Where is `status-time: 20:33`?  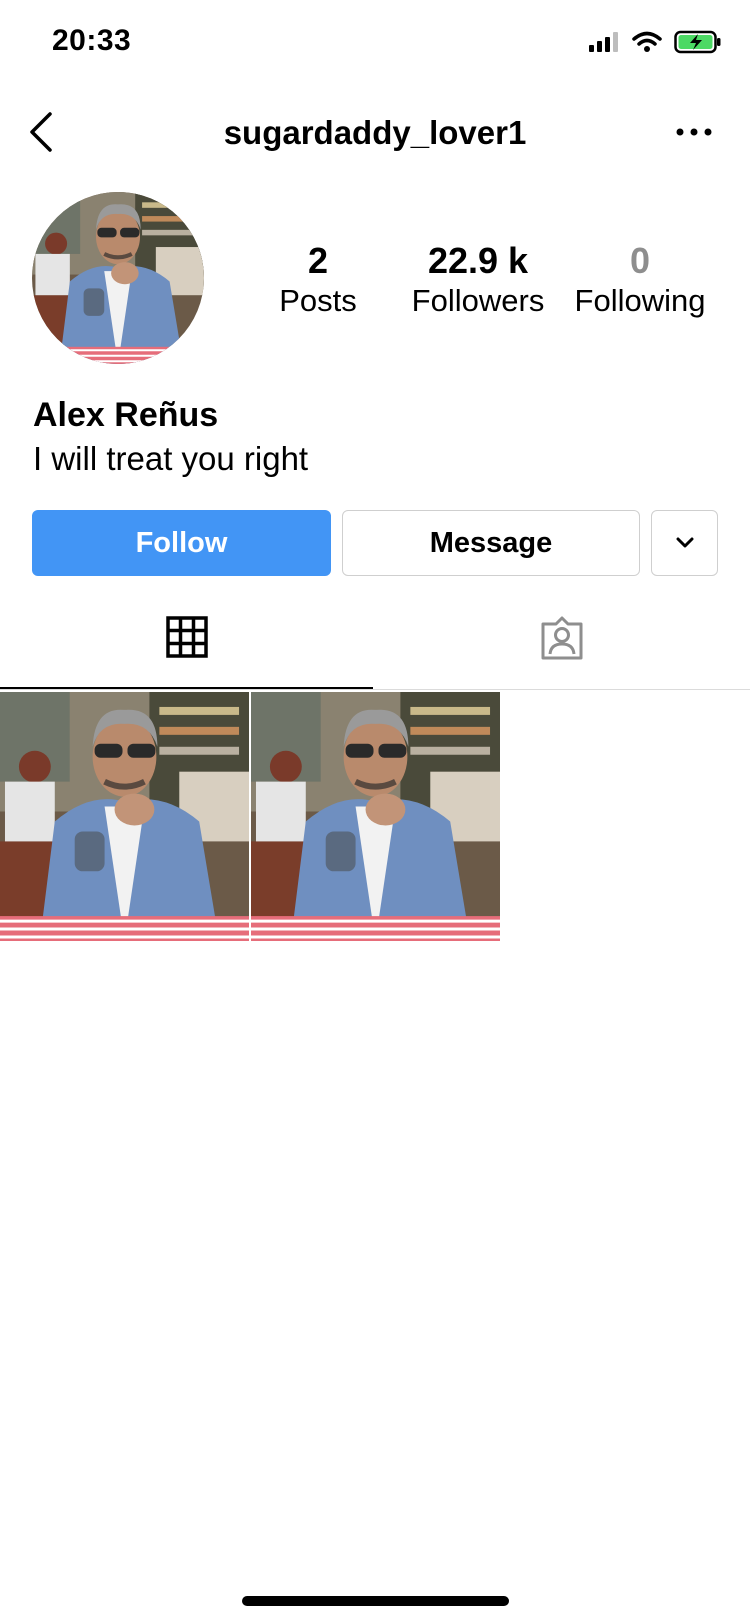
status-time: 20:33 is located at coordinates (92, 40).